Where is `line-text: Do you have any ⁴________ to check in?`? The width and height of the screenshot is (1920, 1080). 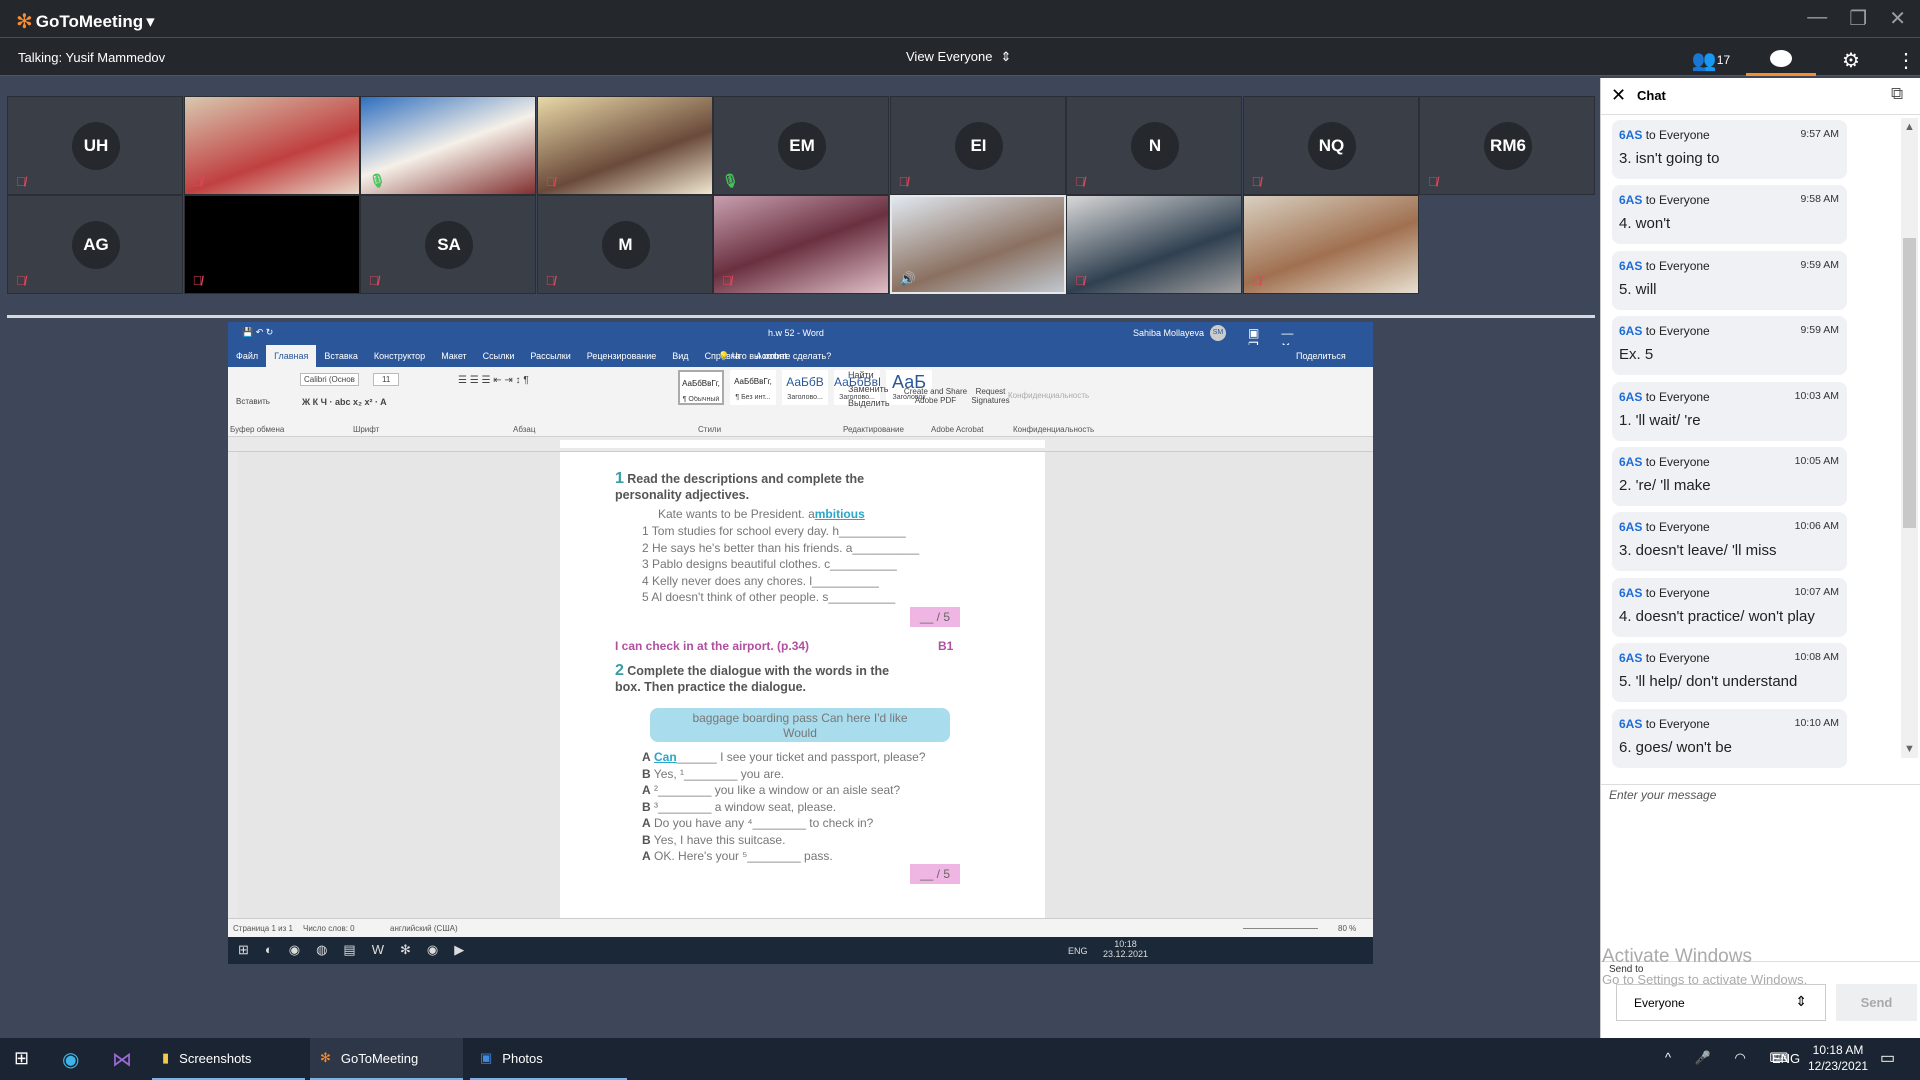
line-text: Do you have any ⁴________ to check in? is located at coordinates (764, 823).